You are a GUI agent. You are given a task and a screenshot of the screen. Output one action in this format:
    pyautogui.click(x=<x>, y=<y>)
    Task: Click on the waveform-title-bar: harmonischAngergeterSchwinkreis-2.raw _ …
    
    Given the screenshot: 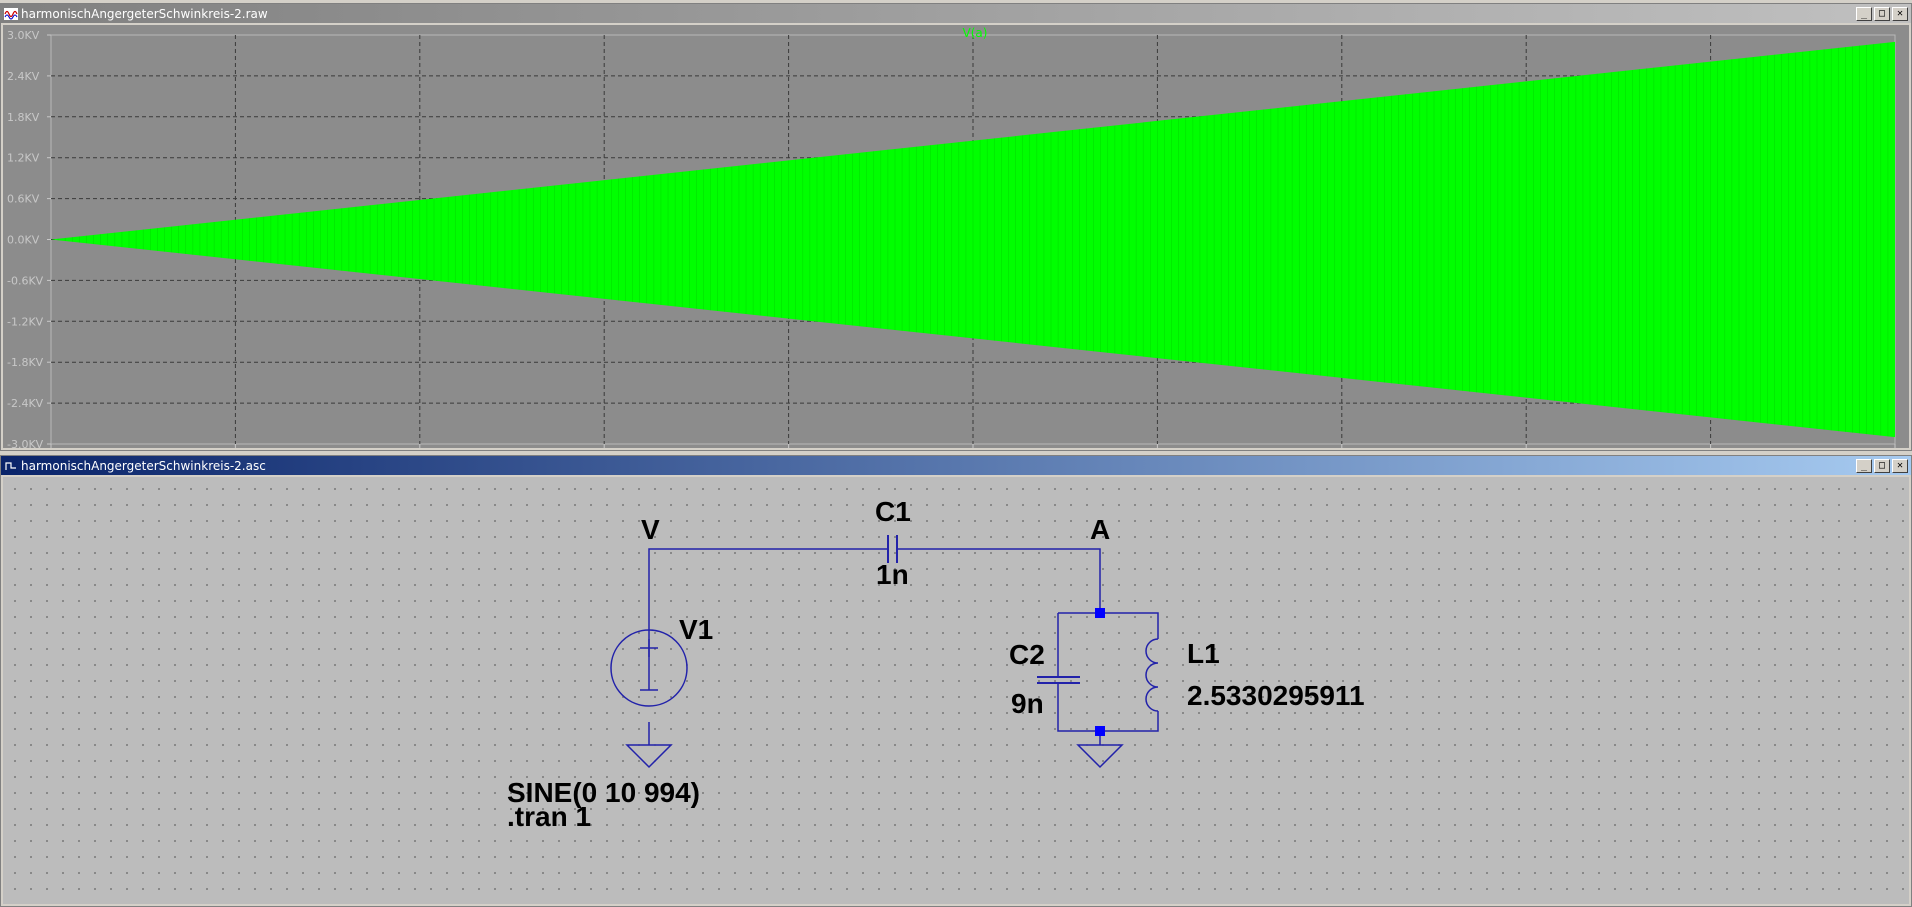 What is the action you would take?
    pyautogui.click(x=956, y=13)
    